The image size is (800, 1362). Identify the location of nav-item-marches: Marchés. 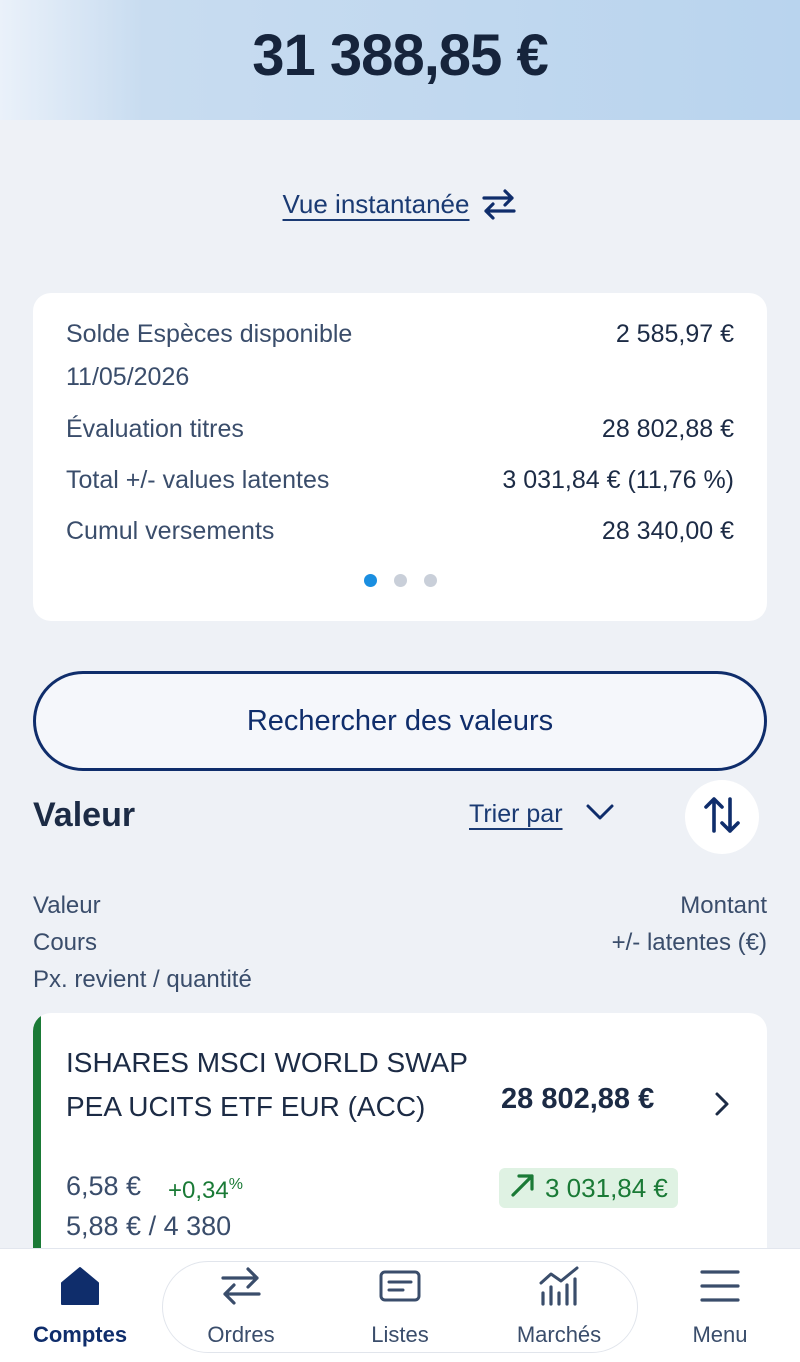
(559, 1306).